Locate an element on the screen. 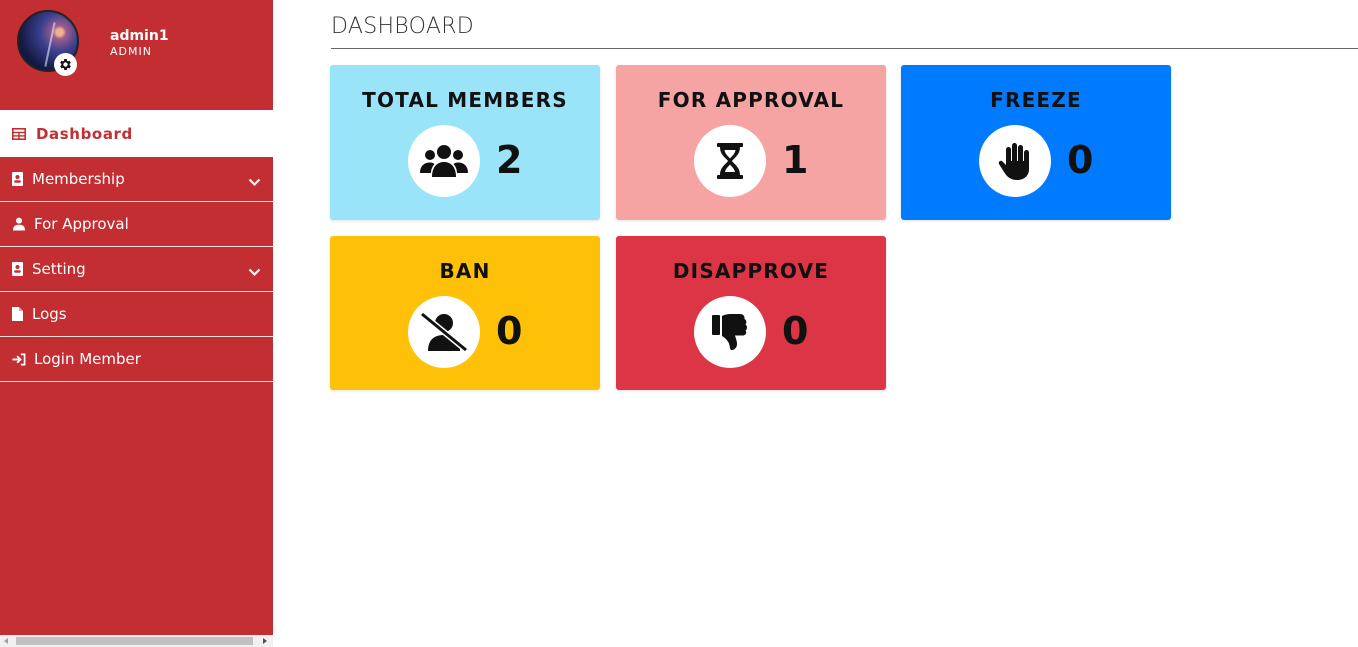  users-icon is located at coordinates (444, 161).